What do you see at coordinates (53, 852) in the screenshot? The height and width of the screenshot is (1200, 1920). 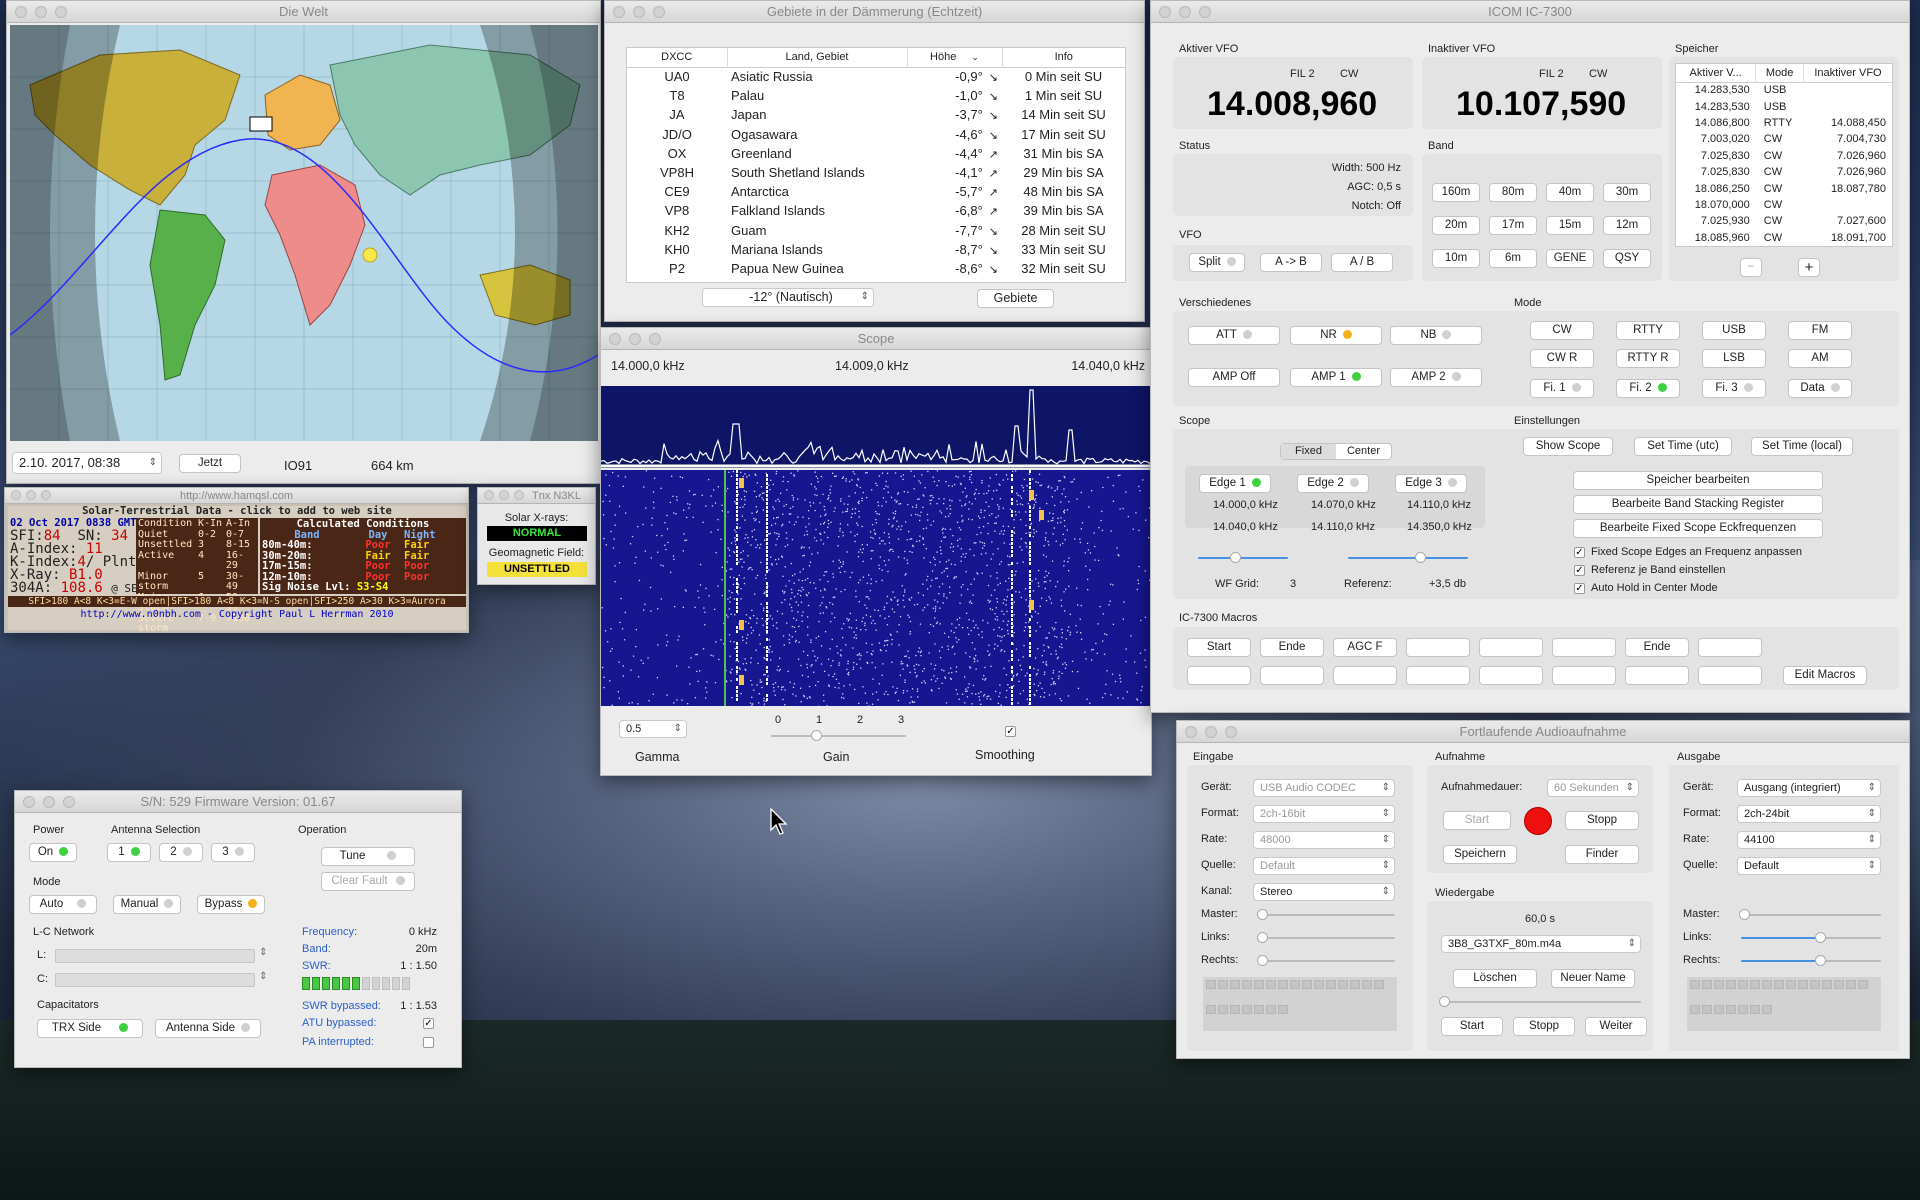 I see `power-on-button: On` at bounding box center [53, 852].